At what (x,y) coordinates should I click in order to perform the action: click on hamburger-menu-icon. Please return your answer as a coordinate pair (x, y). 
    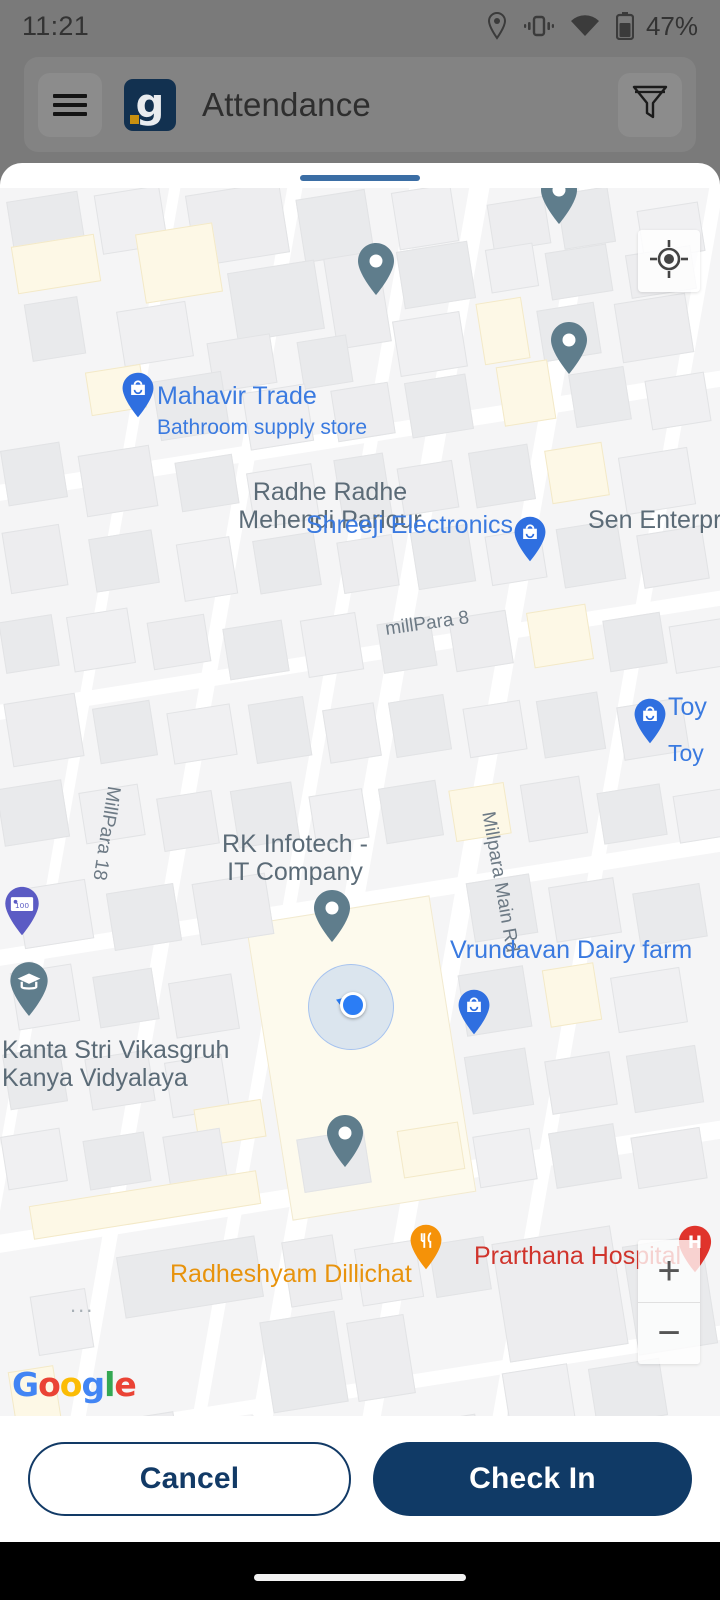
    Looking at the image, I should click on (70, 104).